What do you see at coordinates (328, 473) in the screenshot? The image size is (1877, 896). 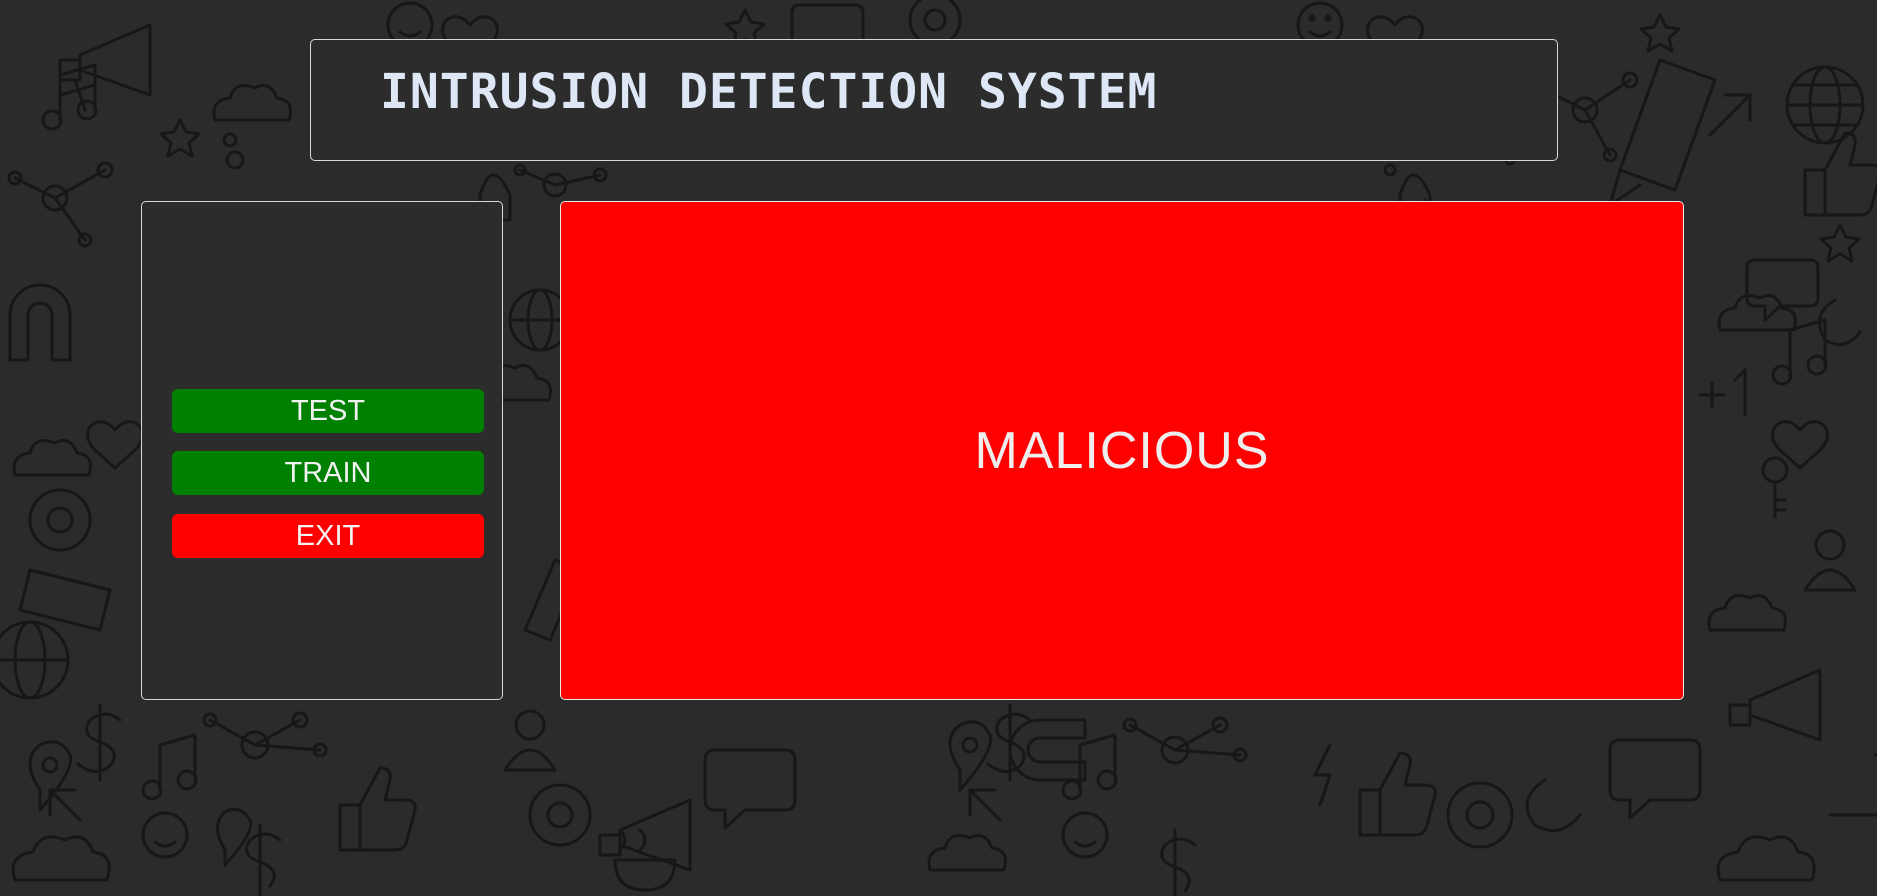 I see `train-button: TRAIN` at bounding box center [328, 473].